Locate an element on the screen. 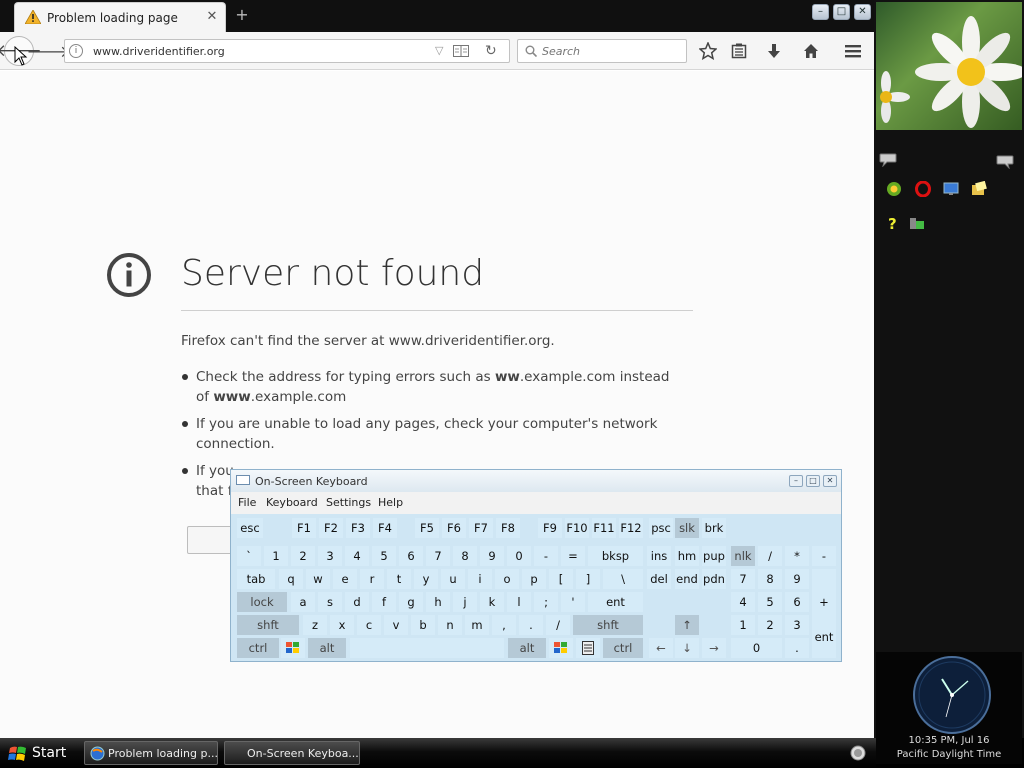  key-period: . is located at coordinates (531, 625).